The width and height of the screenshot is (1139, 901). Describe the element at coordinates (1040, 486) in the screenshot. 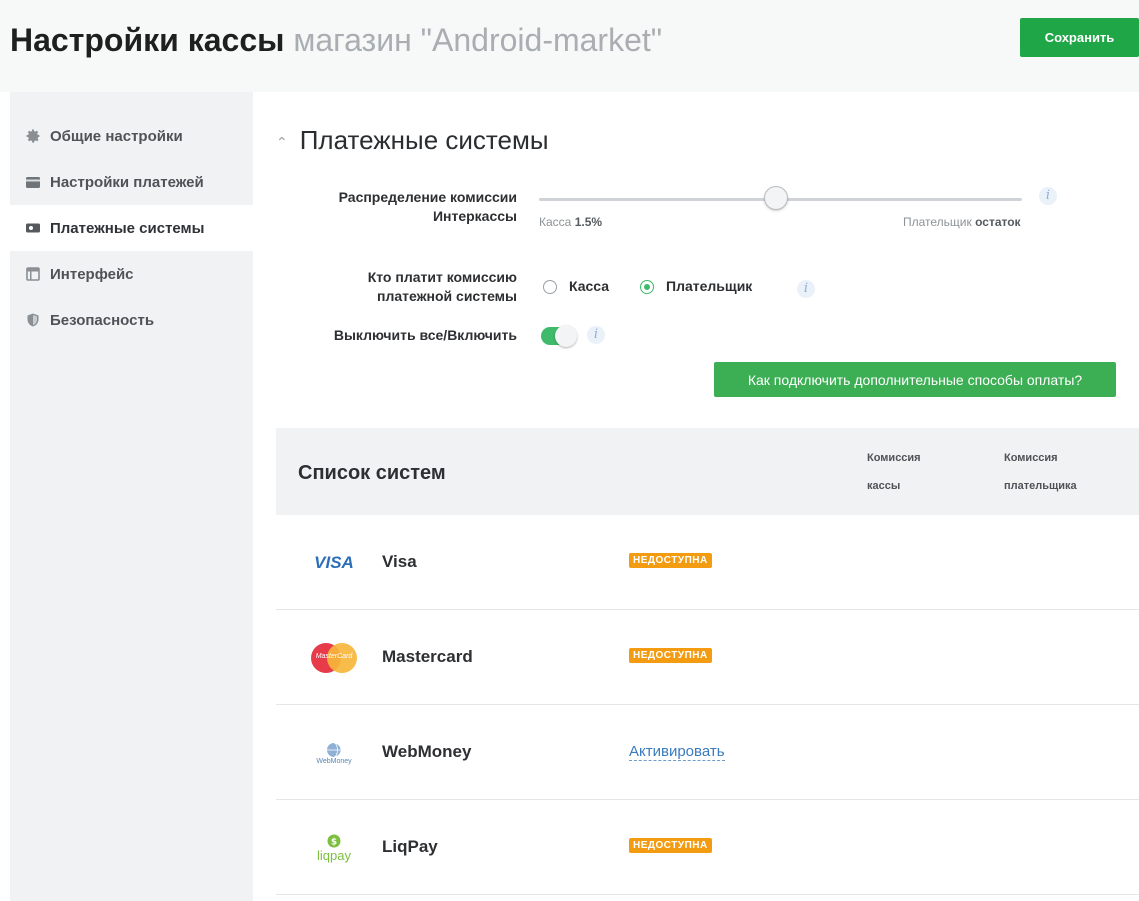

I see `col-header-line: плательщика` at that location.